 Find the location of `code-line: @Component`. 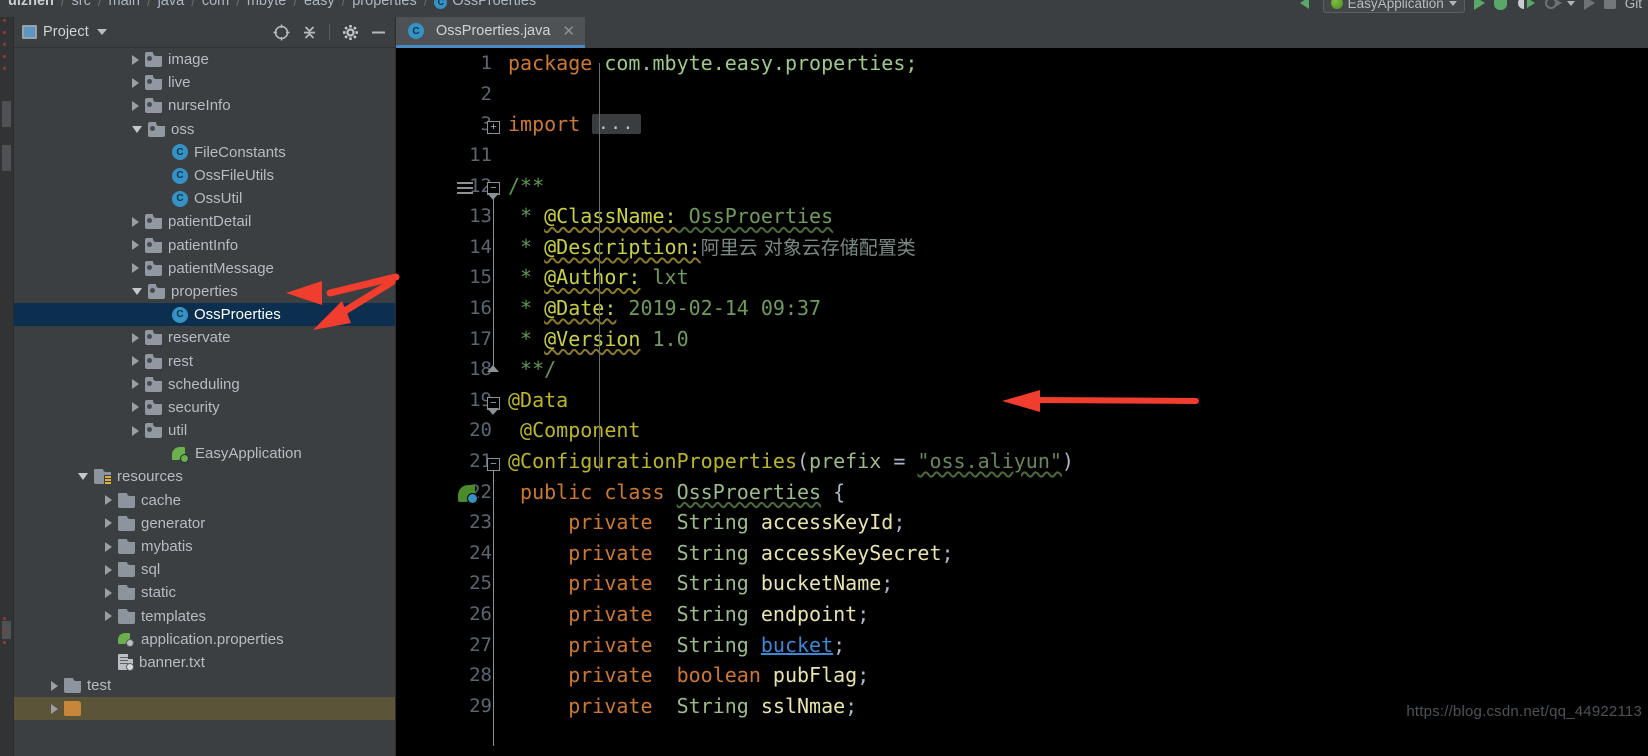

code-line: @Component is located at coordinates (1078, 430).